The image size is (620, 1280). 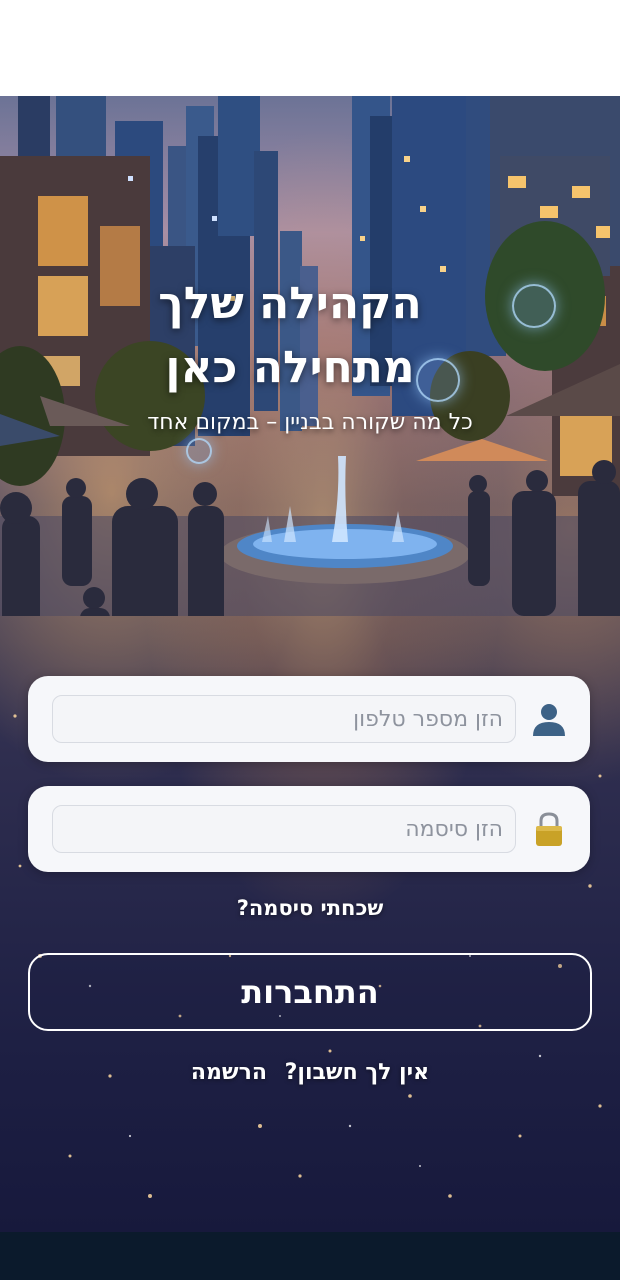 I want to click on password-input, so click(x=284, y=829).